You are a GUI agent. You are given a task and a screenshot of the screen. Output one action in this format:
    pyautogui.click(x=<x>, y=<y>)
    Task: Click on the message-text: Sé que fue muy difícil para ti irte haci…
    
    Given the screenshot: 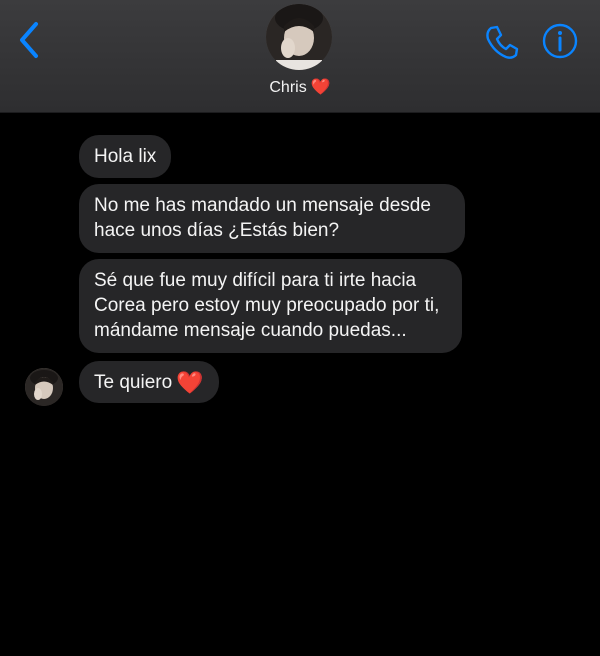 What is the action you would take?
    pyautogui.click(x=267, y=305)
    